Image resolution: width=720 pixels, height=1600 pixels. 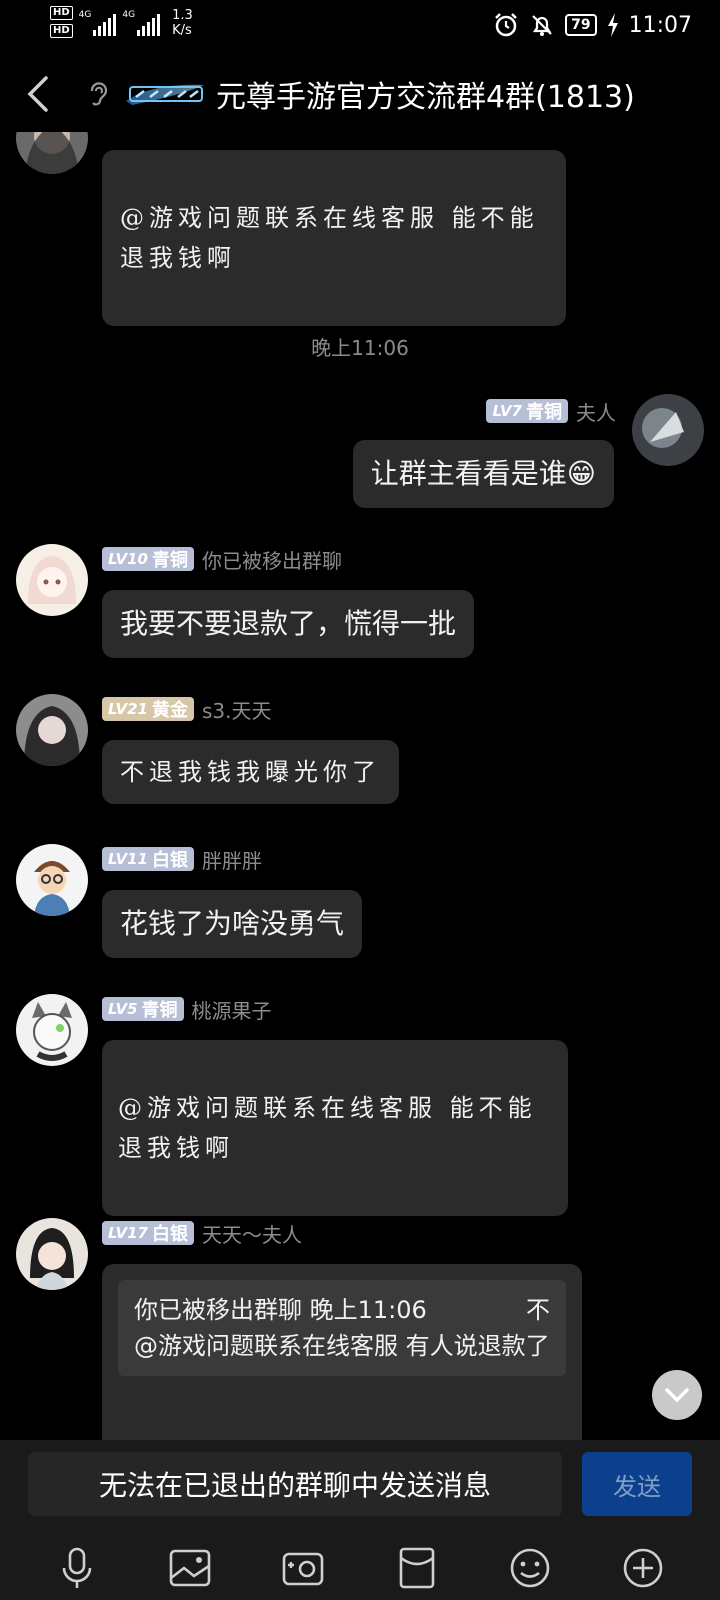 I want to click on charging-icon, so click(x=612, y=25).